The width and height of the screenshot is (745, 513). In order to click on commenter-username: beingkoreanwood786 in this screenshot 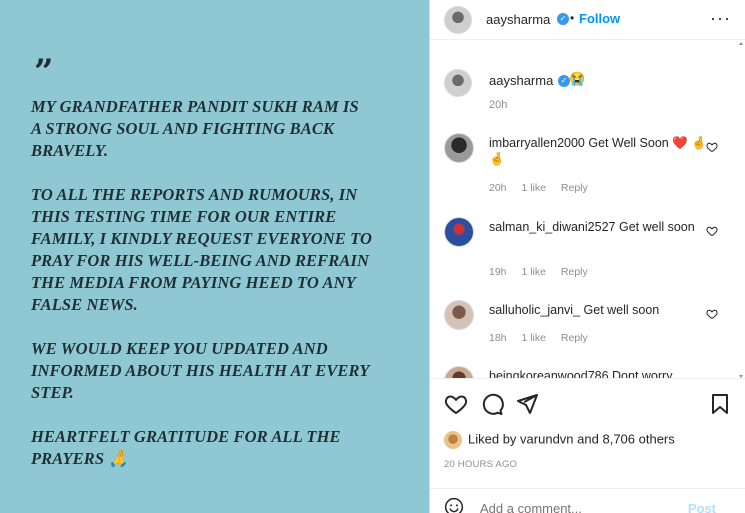, I will do `click(549, 373)`.